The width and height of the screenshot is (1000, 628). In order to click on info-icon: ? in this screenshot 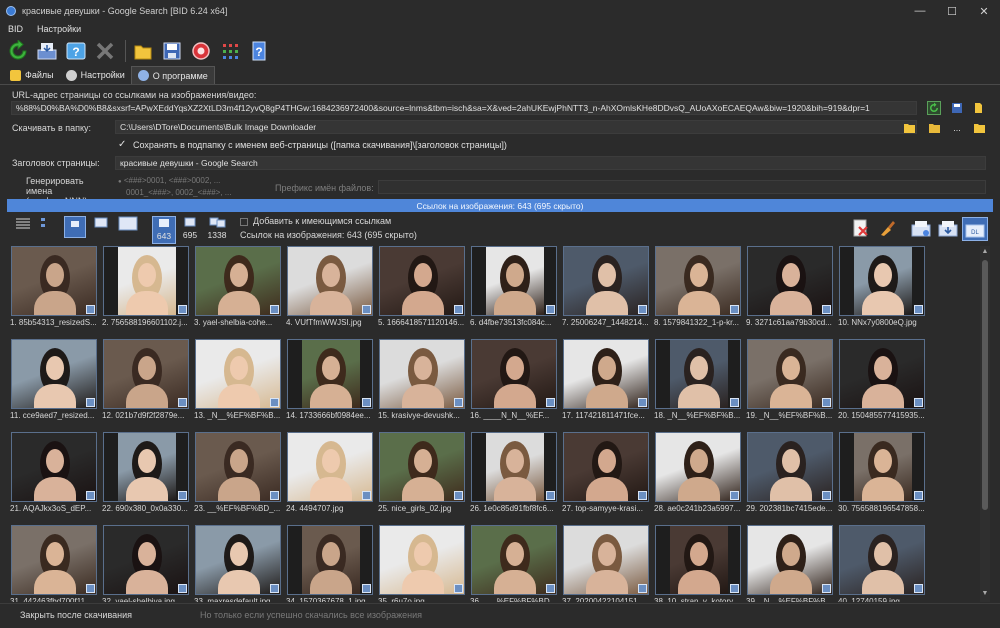, I will do `click(259, 51)`.